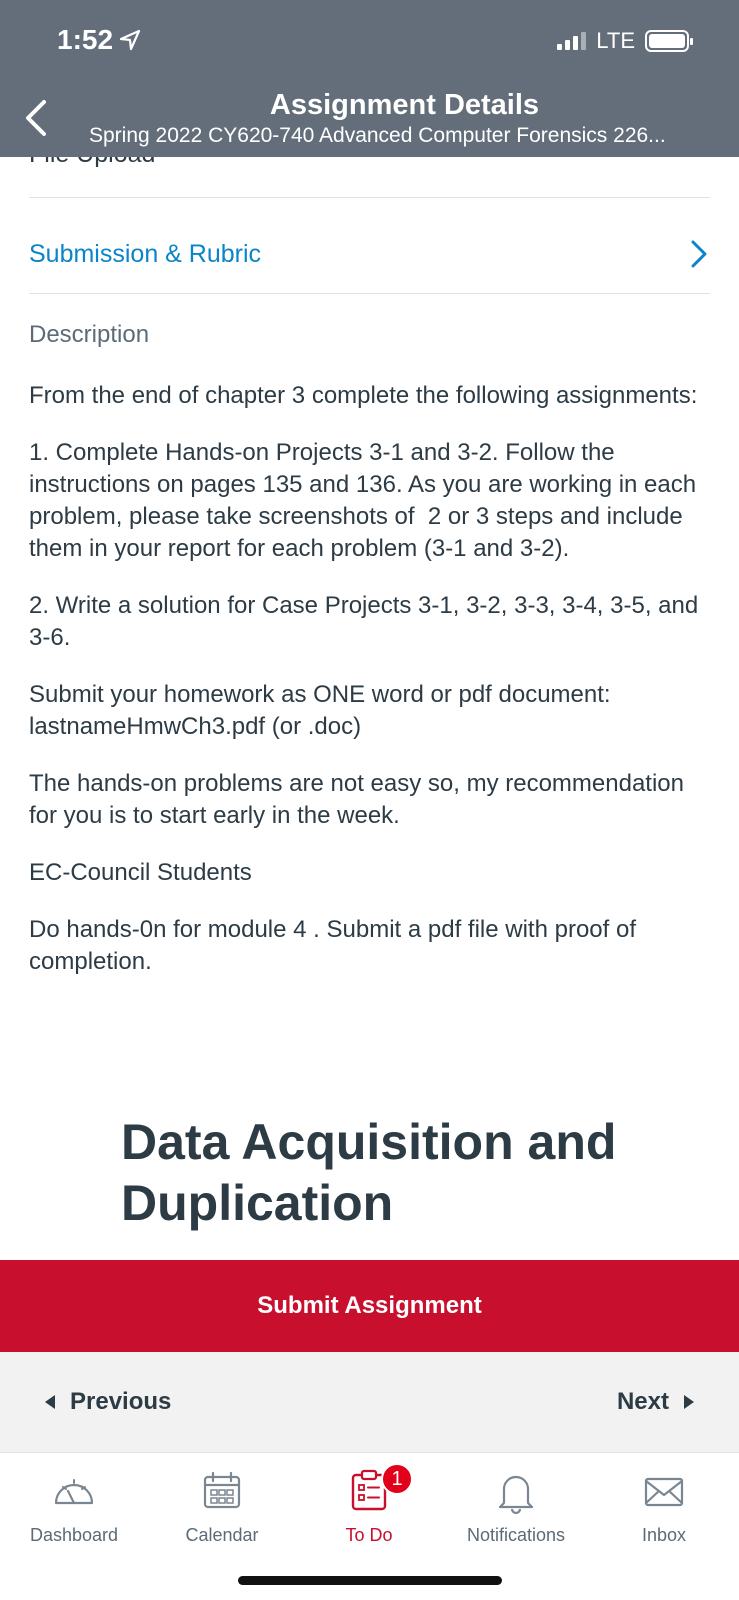 The width and height of the screenshot is (739, 1600). Describe the element at coordinates (669, 41) in the screenshot. I see `battery-icon` at that location.